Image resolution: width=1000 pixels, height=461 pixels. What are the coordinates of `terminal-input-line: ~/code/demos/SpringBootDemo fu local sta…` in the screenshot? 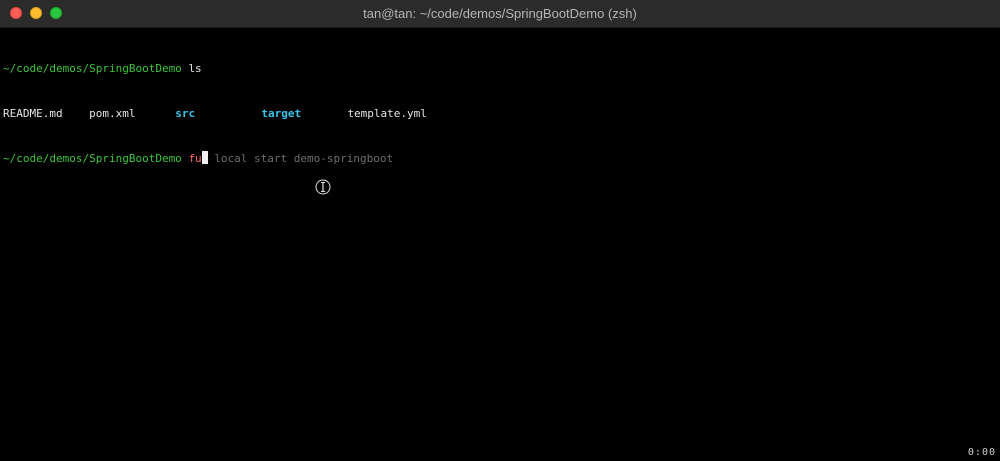 It's located at (215, 158).